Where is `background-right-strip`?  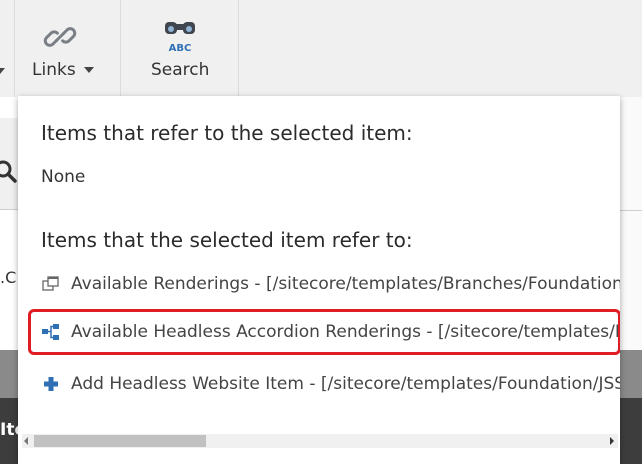 background-right-strip is located at coordinates (631, 223).